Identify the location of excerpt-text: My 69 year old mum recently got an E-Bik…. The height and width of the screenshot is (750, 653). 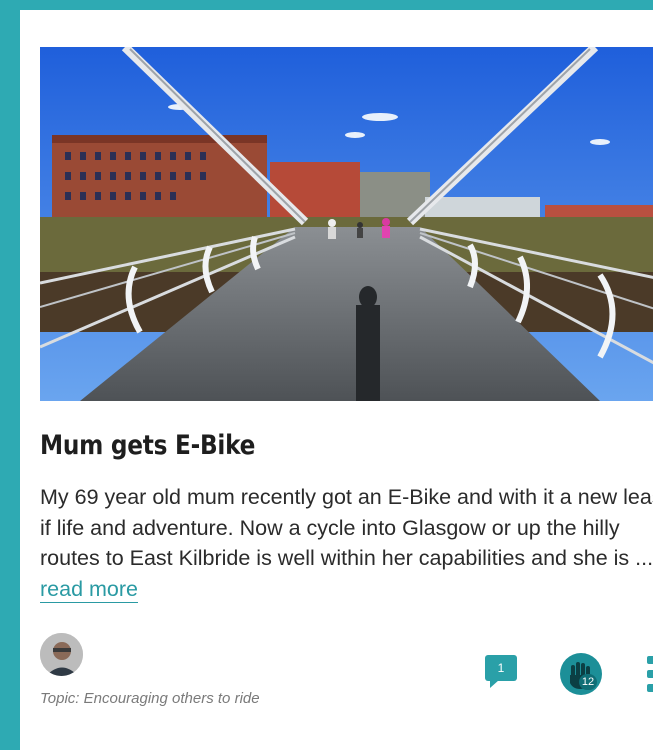
(346, 527).